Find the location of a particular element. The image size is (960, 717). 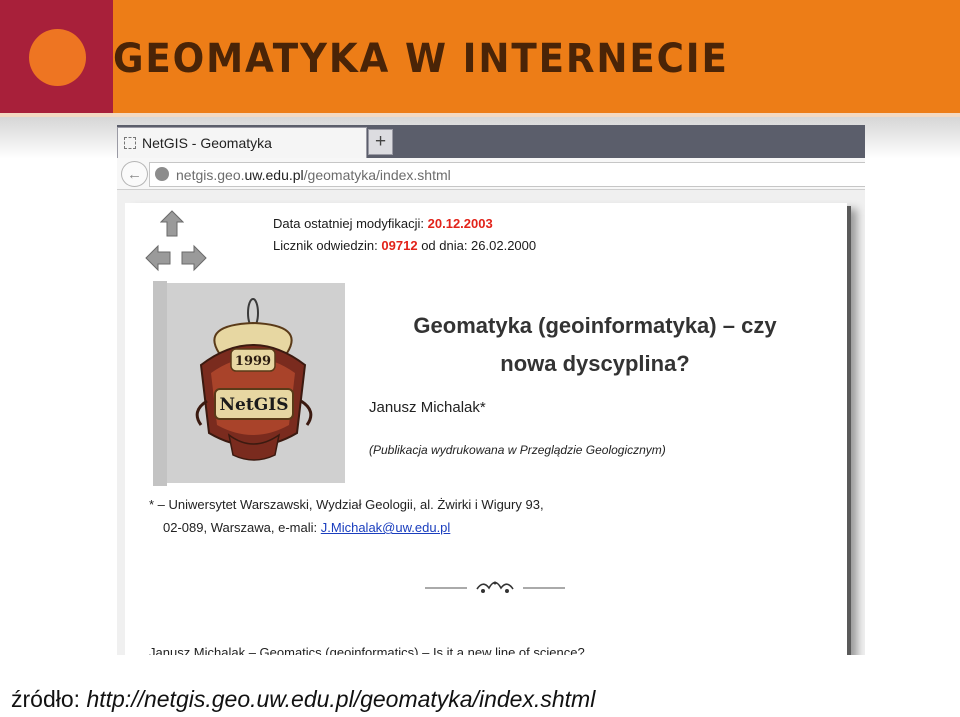

netgis-emblem: 1999 NetGIS is located at coordinates (254, 379).